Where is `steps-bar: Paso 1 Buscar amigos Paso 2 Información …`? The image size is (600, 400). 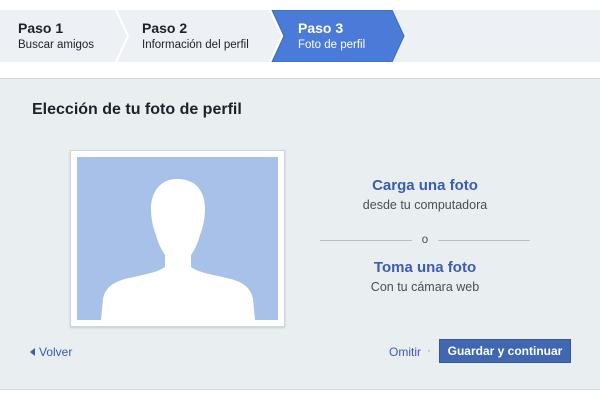
steps-bar: Paso 1 Buscar amigos Paso 2 Información … is located at coordinates (300, 36).